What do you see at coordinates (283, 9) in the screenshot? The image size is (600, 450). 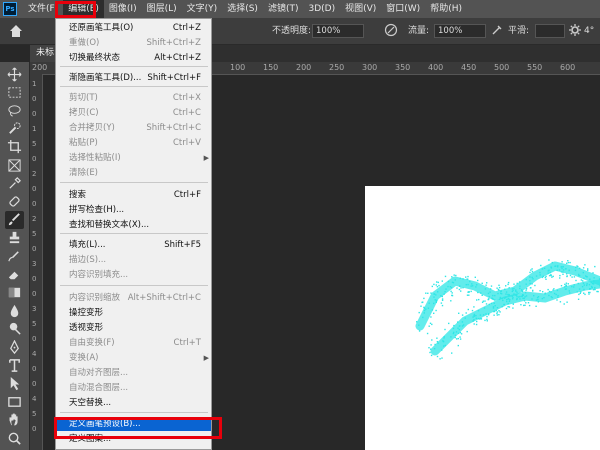 I see `menu-filter: 滤镜(T)` at bounding box center [283, 9].